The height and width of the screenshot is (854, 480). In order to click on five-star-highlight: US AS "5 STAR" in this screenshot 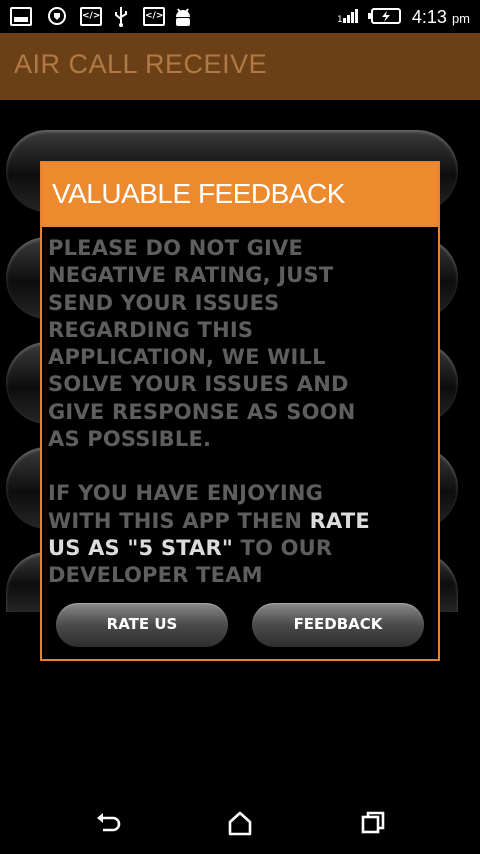, I will do `click(141, 547)`.